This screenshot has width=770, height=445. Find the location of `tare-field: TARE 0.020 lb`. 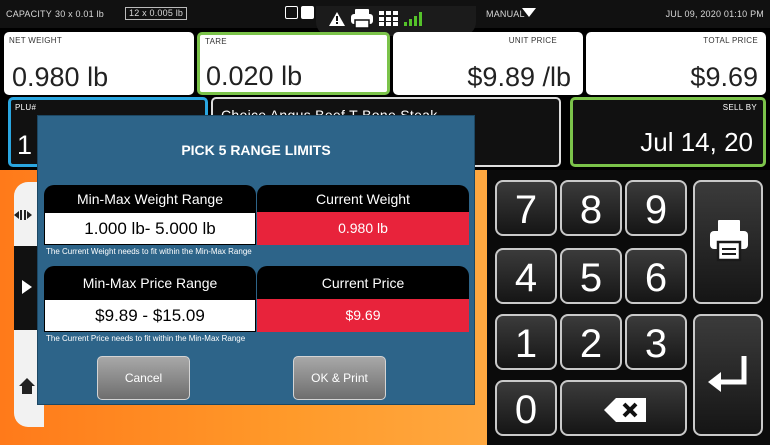

tare-field: TARE 0.020 lb is located at coordinates (293, 63).